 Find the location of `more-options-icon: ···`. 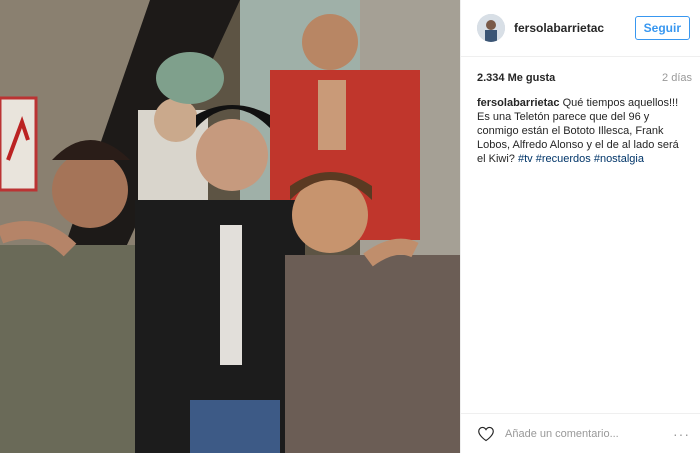

more-options-icon: ··· is located at coordinates (681, 434).